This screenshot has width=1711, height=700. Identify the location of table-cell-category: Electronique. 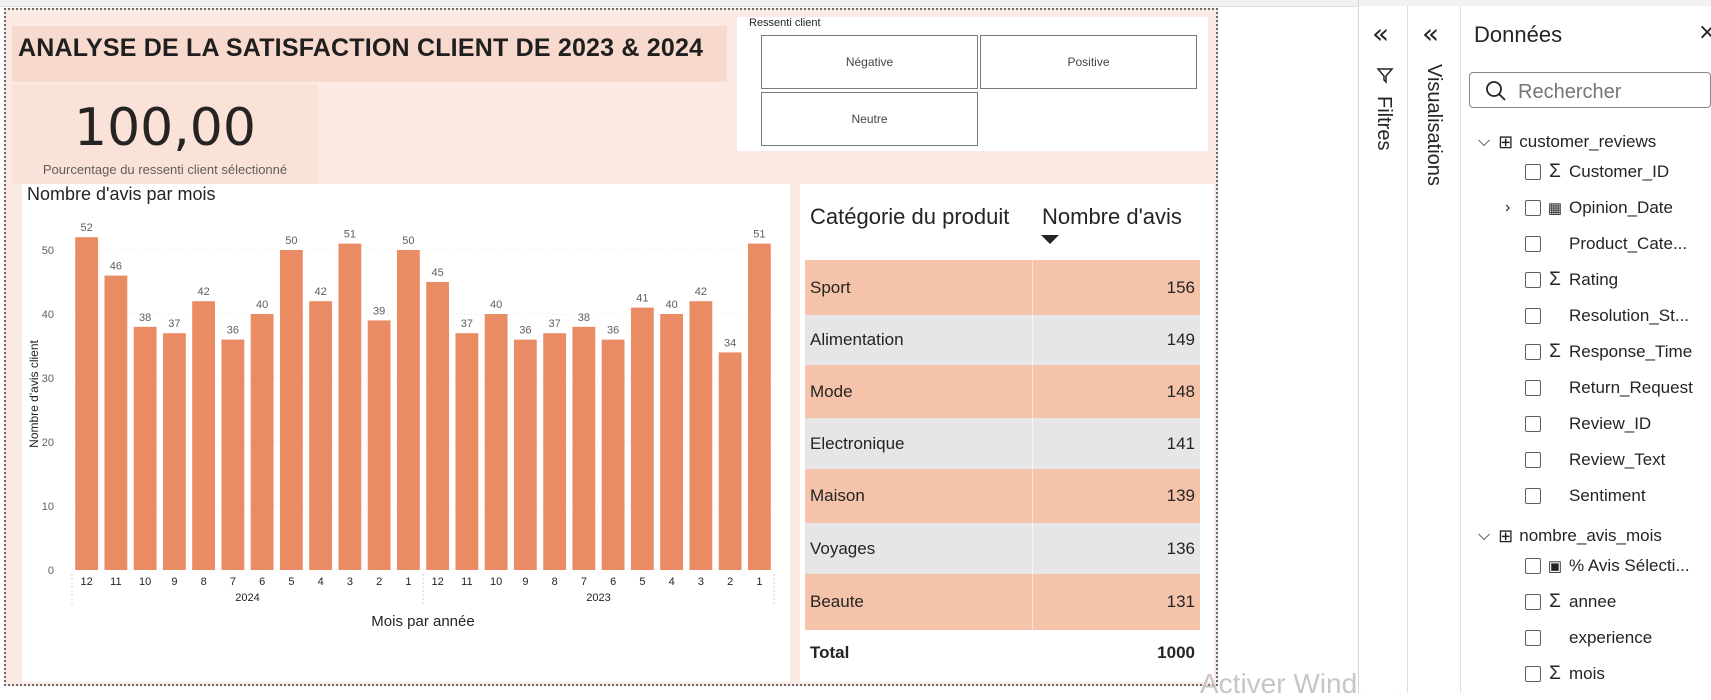
(919, 443).